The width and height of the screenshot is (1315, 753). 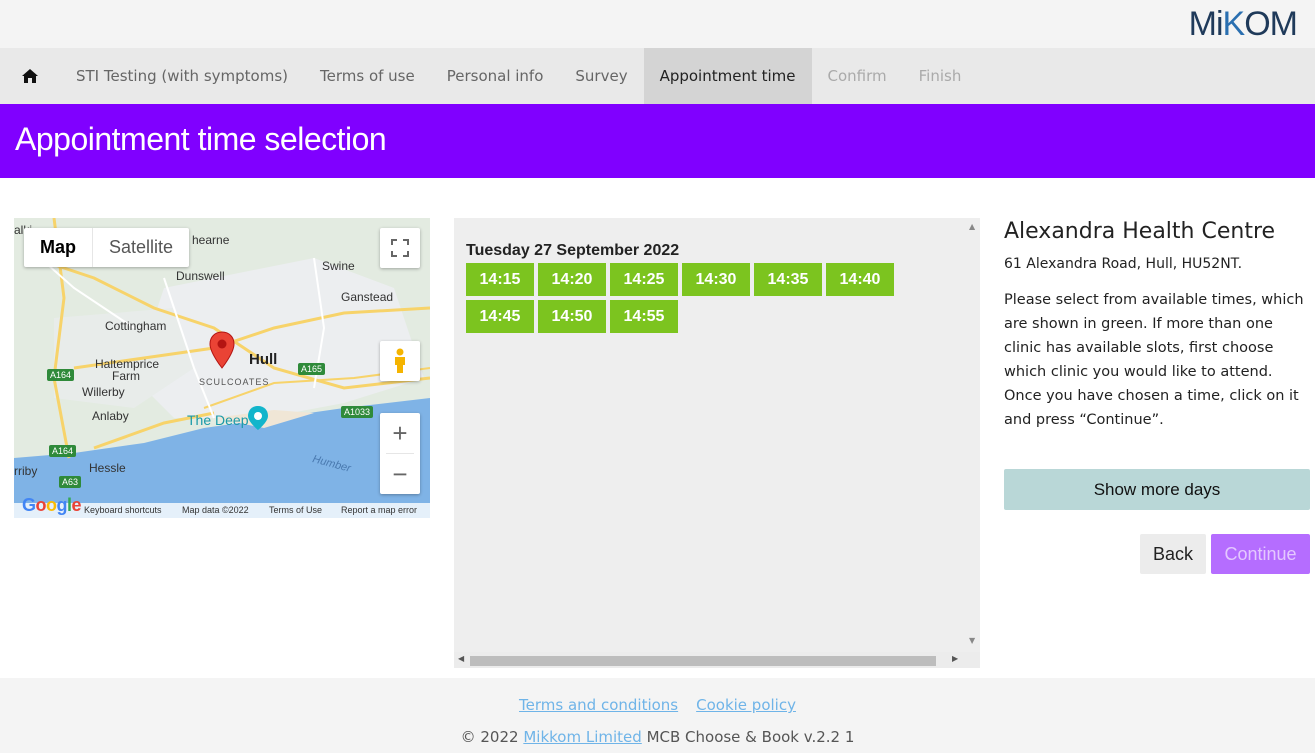 What do you see at coordinates (573, 250) in the screenshot?
I see `slot-date-heading: Tuesday 27 September 2022` at bounding box center [573, 250].